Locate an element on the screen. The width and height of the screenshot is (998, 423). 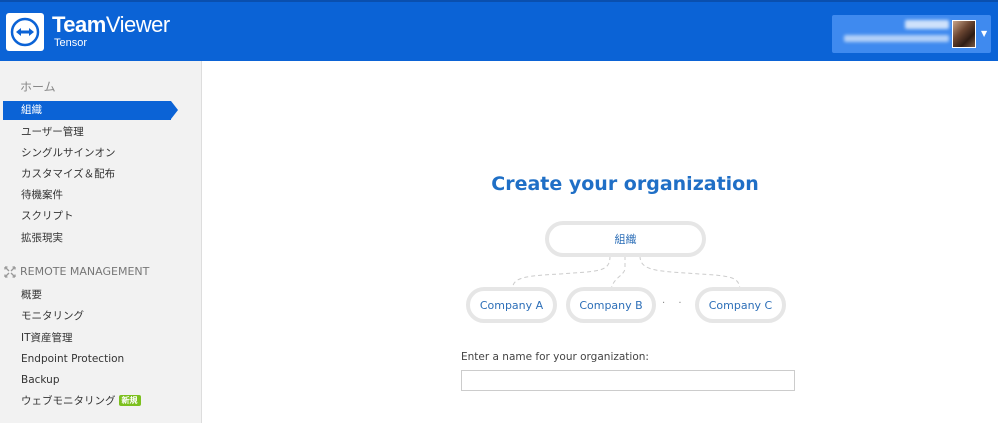
company-c-node: Company C is located at coordinates (740, 305).